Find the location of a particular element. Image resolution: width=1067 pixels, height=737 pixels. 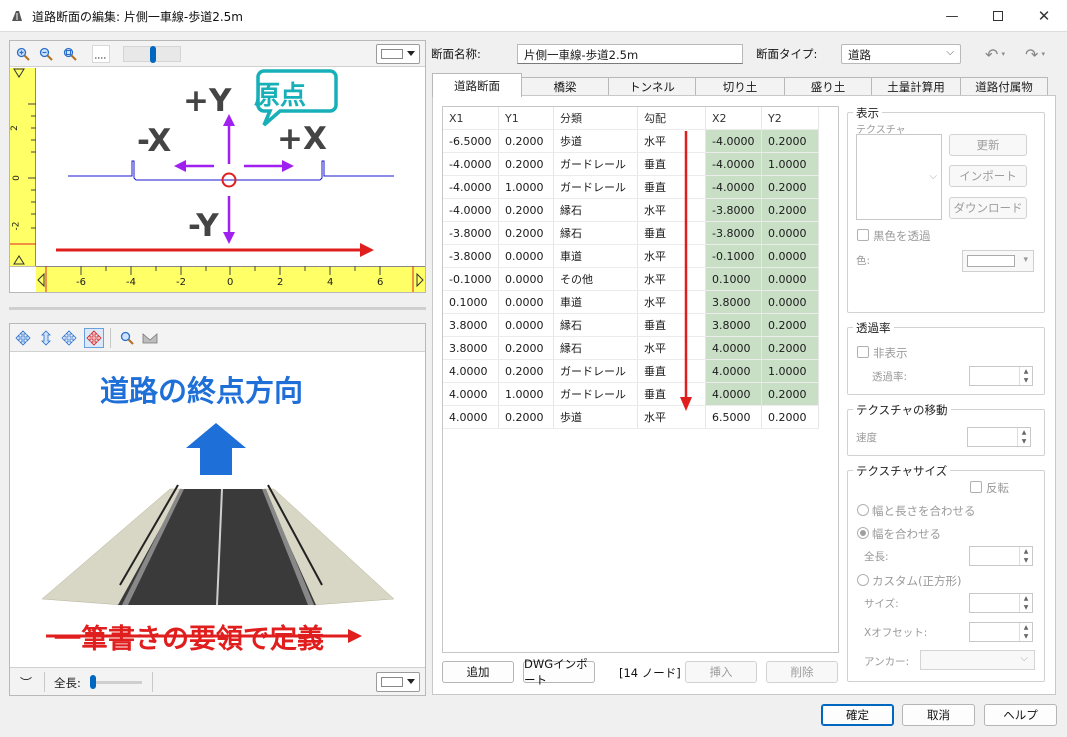

table-row: -3.8000 0.2000 縁石 垂直 -3.8000 0.0000 is located at coordinates (631, 233).